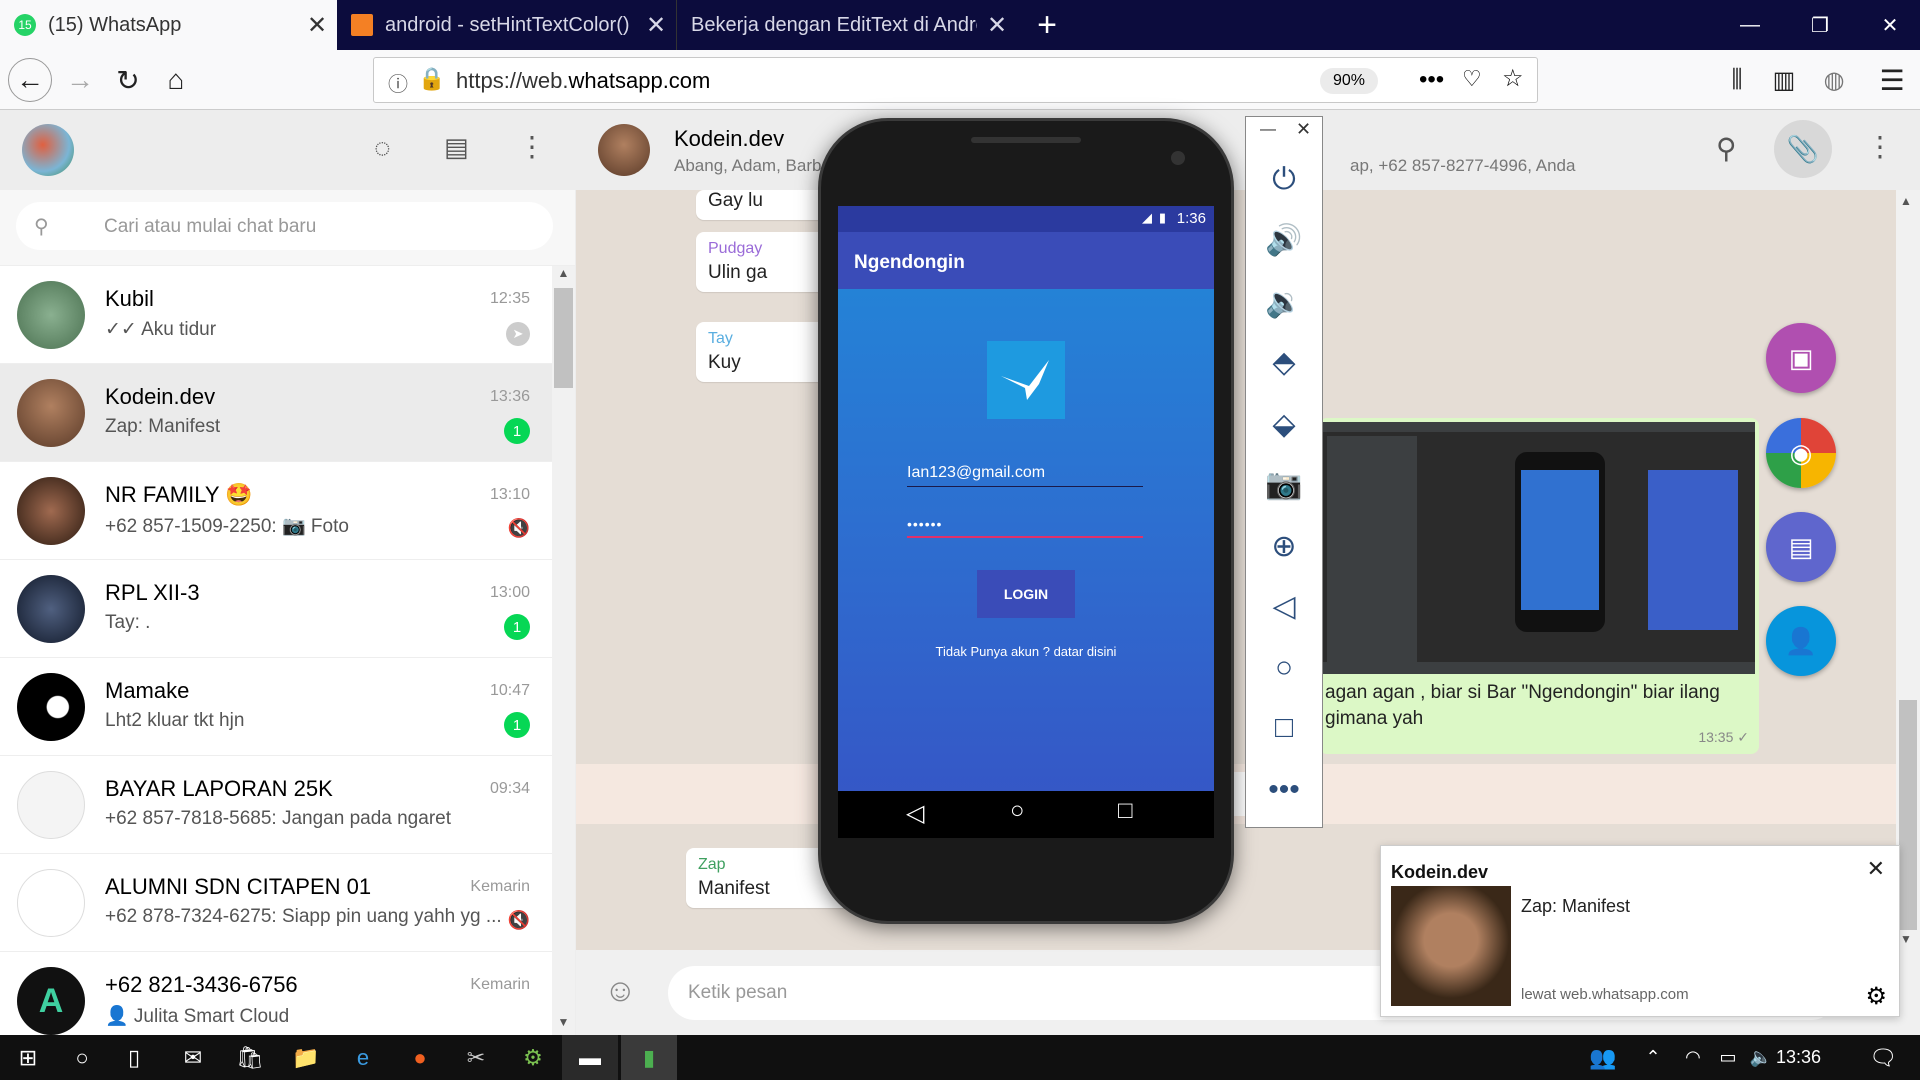 This screenshot has width=1920, height=1080. Describe the element at coordinates (168, 25) in the screenshot. I see `tab-whatsapp: 15 (15) WhatsApp ✕` at that location.